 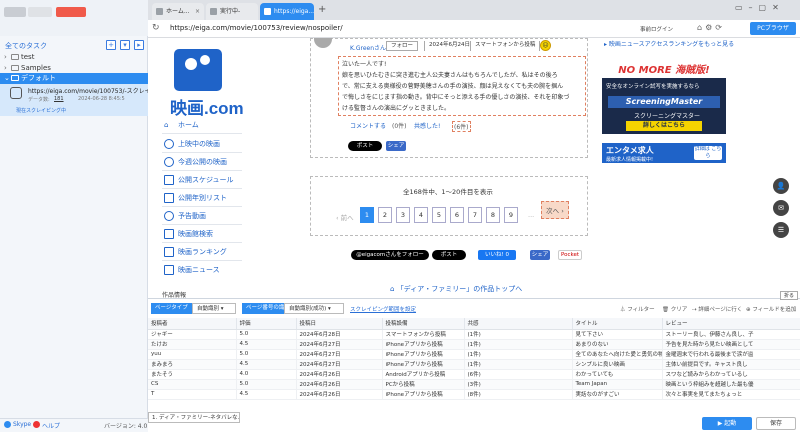 I want to click on page-number-select: 自動識別(成功) ▾, so click(x=314, y=308).